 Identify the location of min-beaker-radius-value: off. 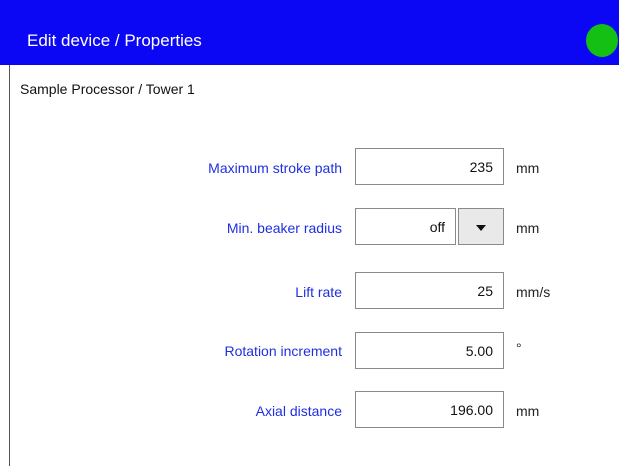
(437, 227).